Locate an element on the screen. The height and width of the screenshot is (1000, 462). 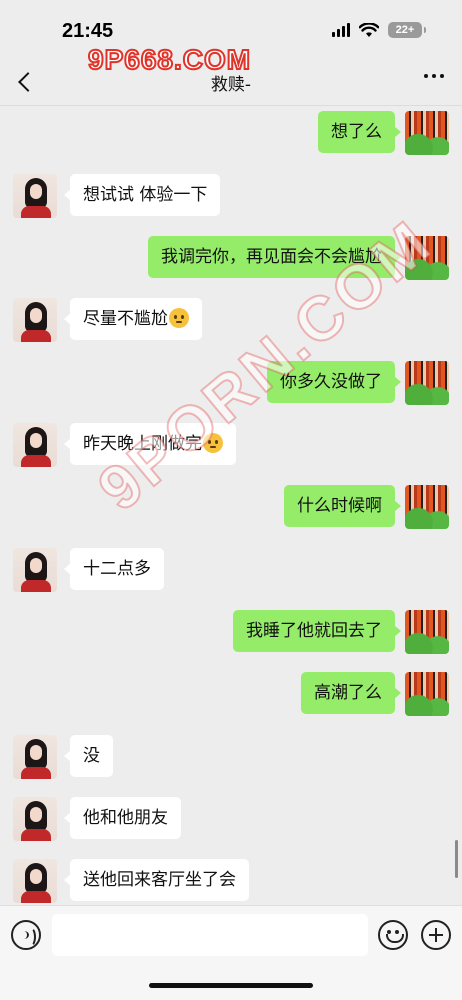
thinking-face-emoji-icon is located at coordinates (213, 443).